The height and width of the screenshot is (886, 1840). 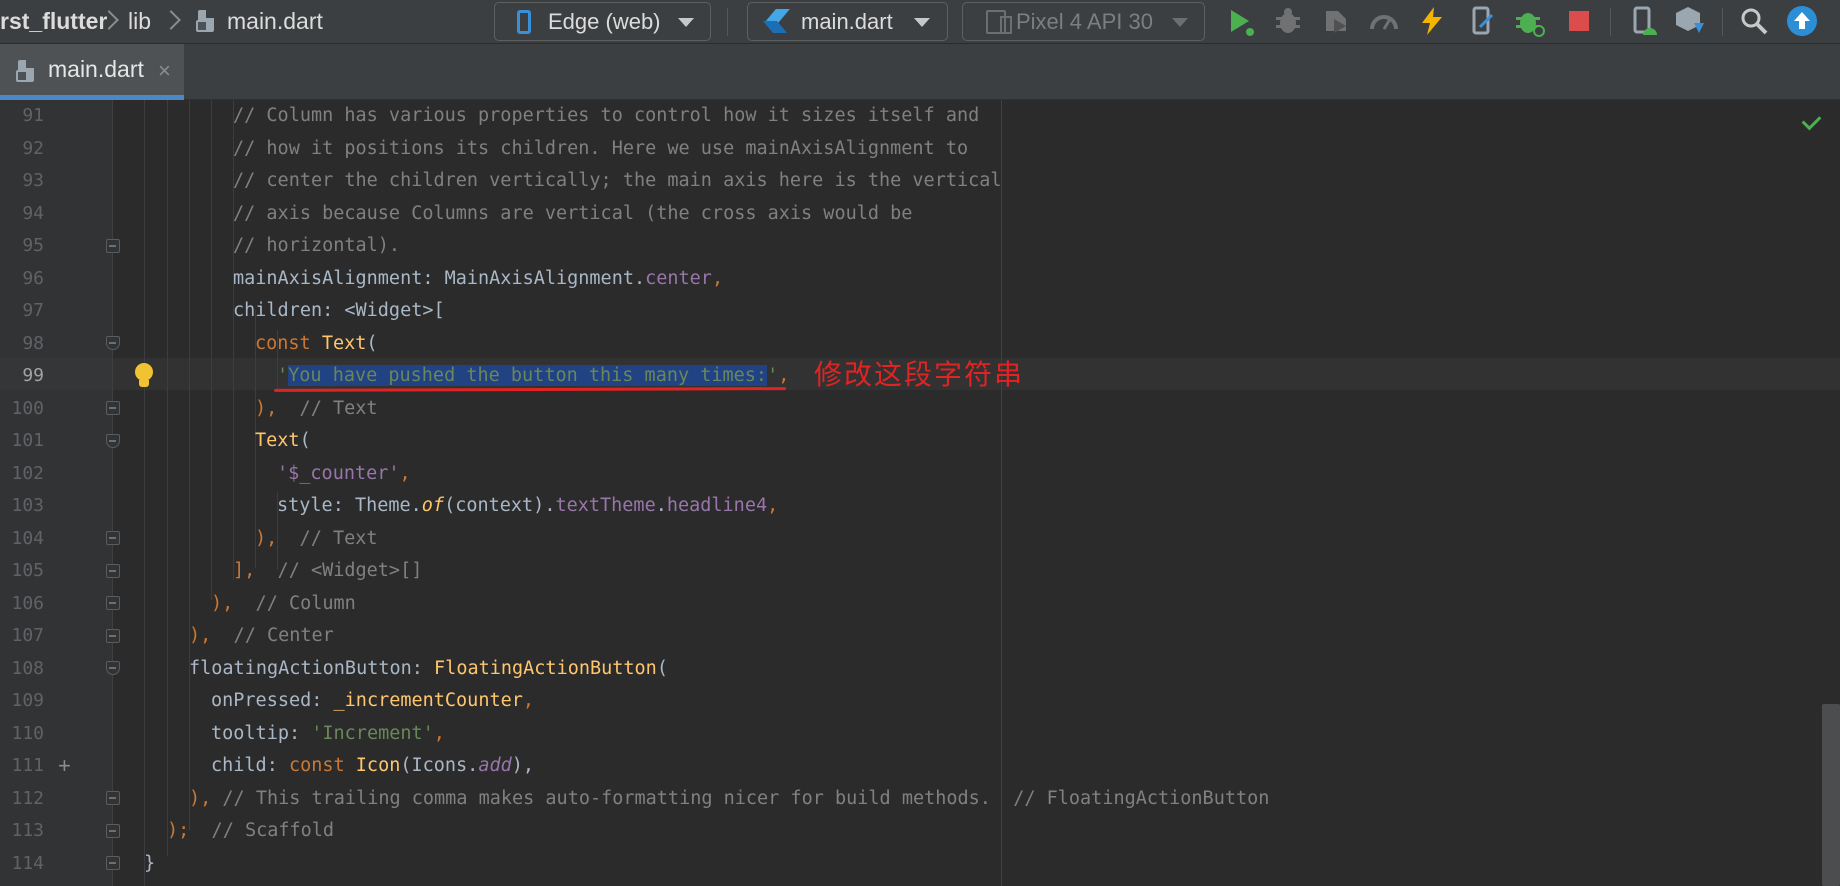 What do you see at coordinates (349, 505) in the screenshot?
I see `code-token: style: Theme.` at bounding box center [349, 505].